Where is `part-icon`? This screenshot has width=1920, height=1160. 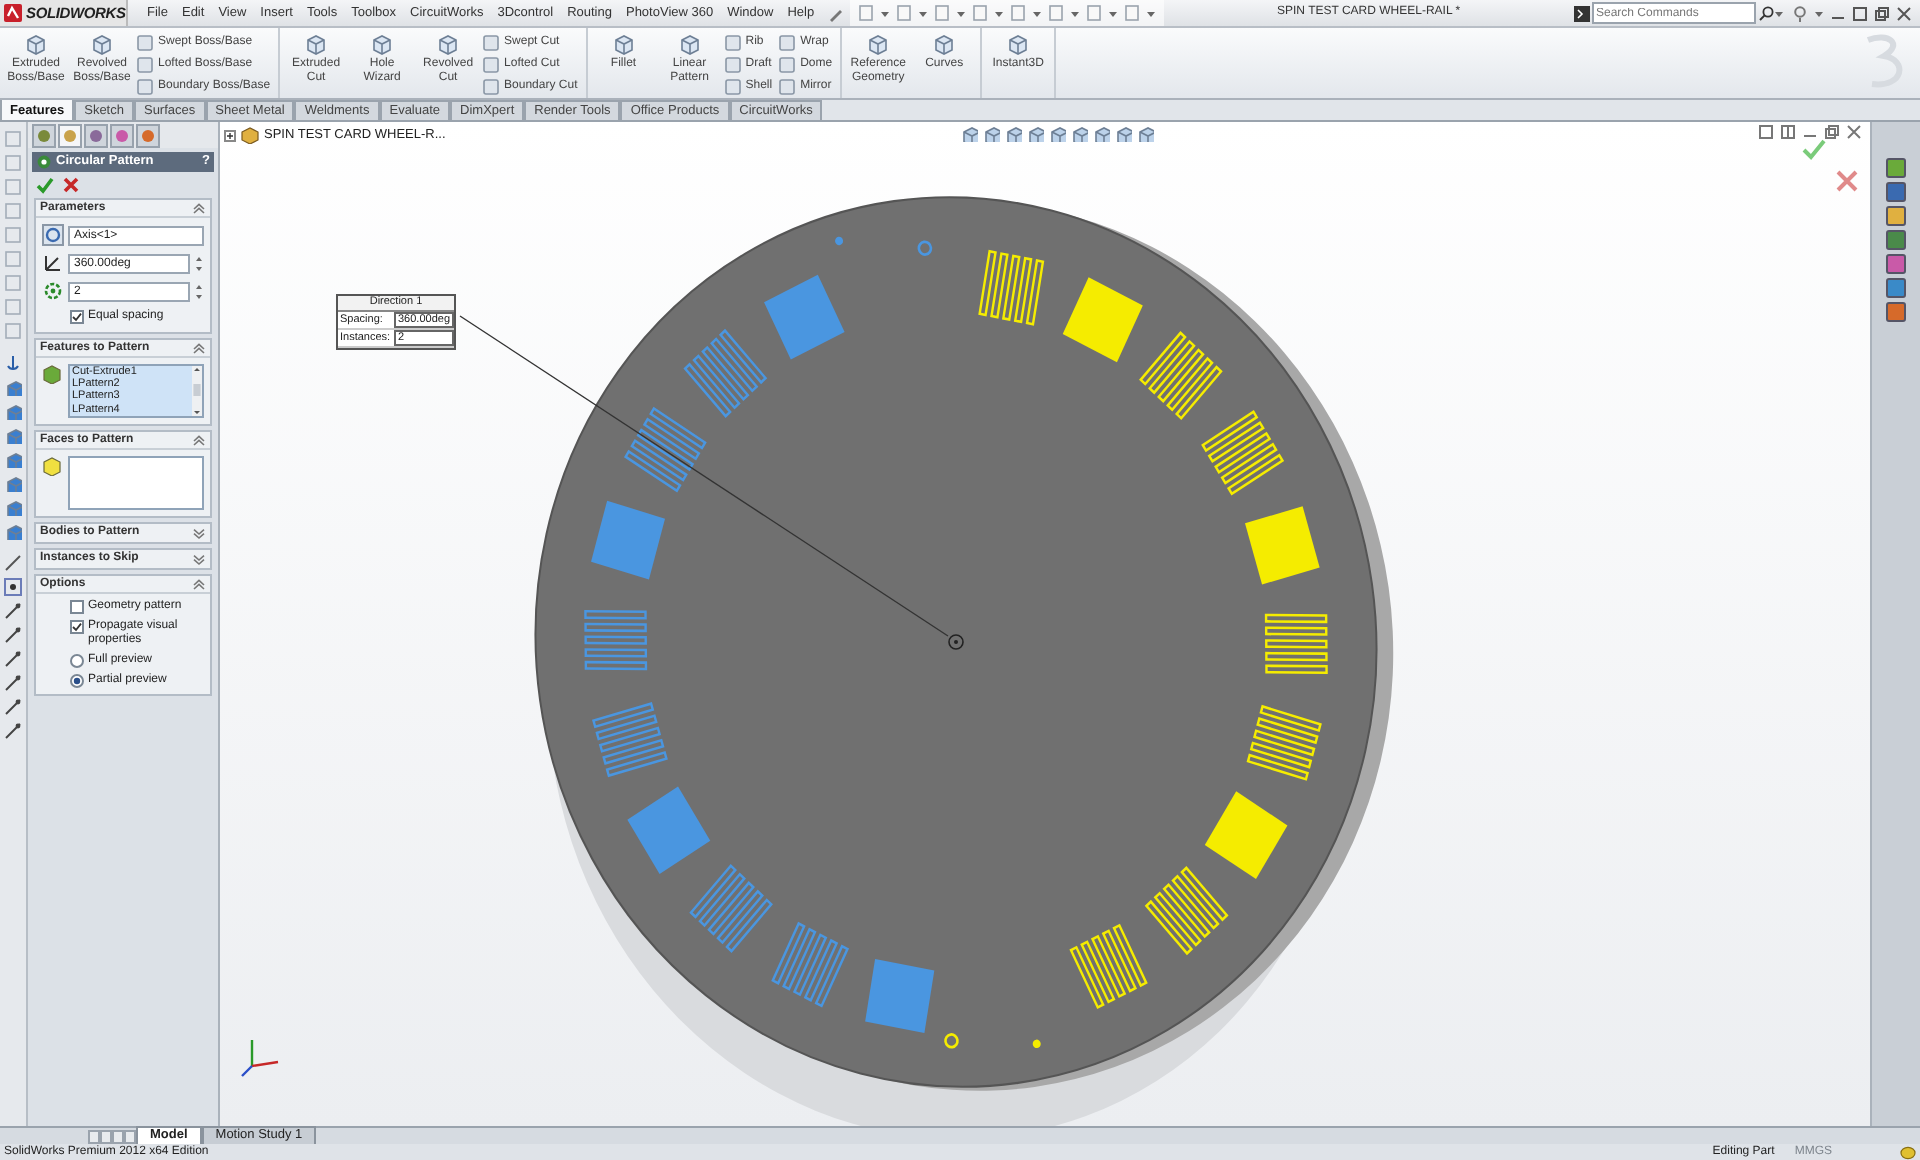
part-icon is located at coordinates (250, 135).